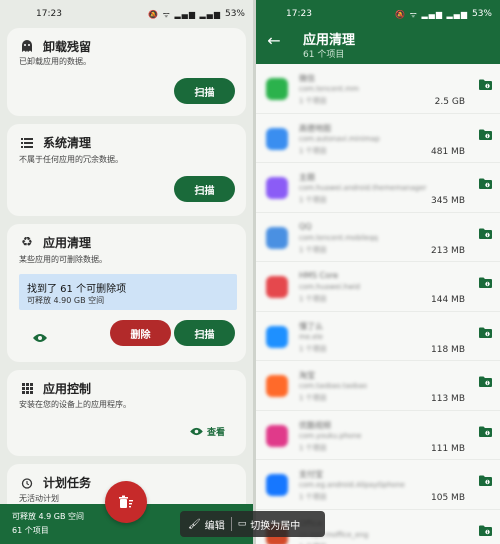  Describe the element at coordinates (378, 287) in the screenshot. I see `app-list-item: HMS Core com.huawei.hwid 1 个项目 144 MB` at that location.